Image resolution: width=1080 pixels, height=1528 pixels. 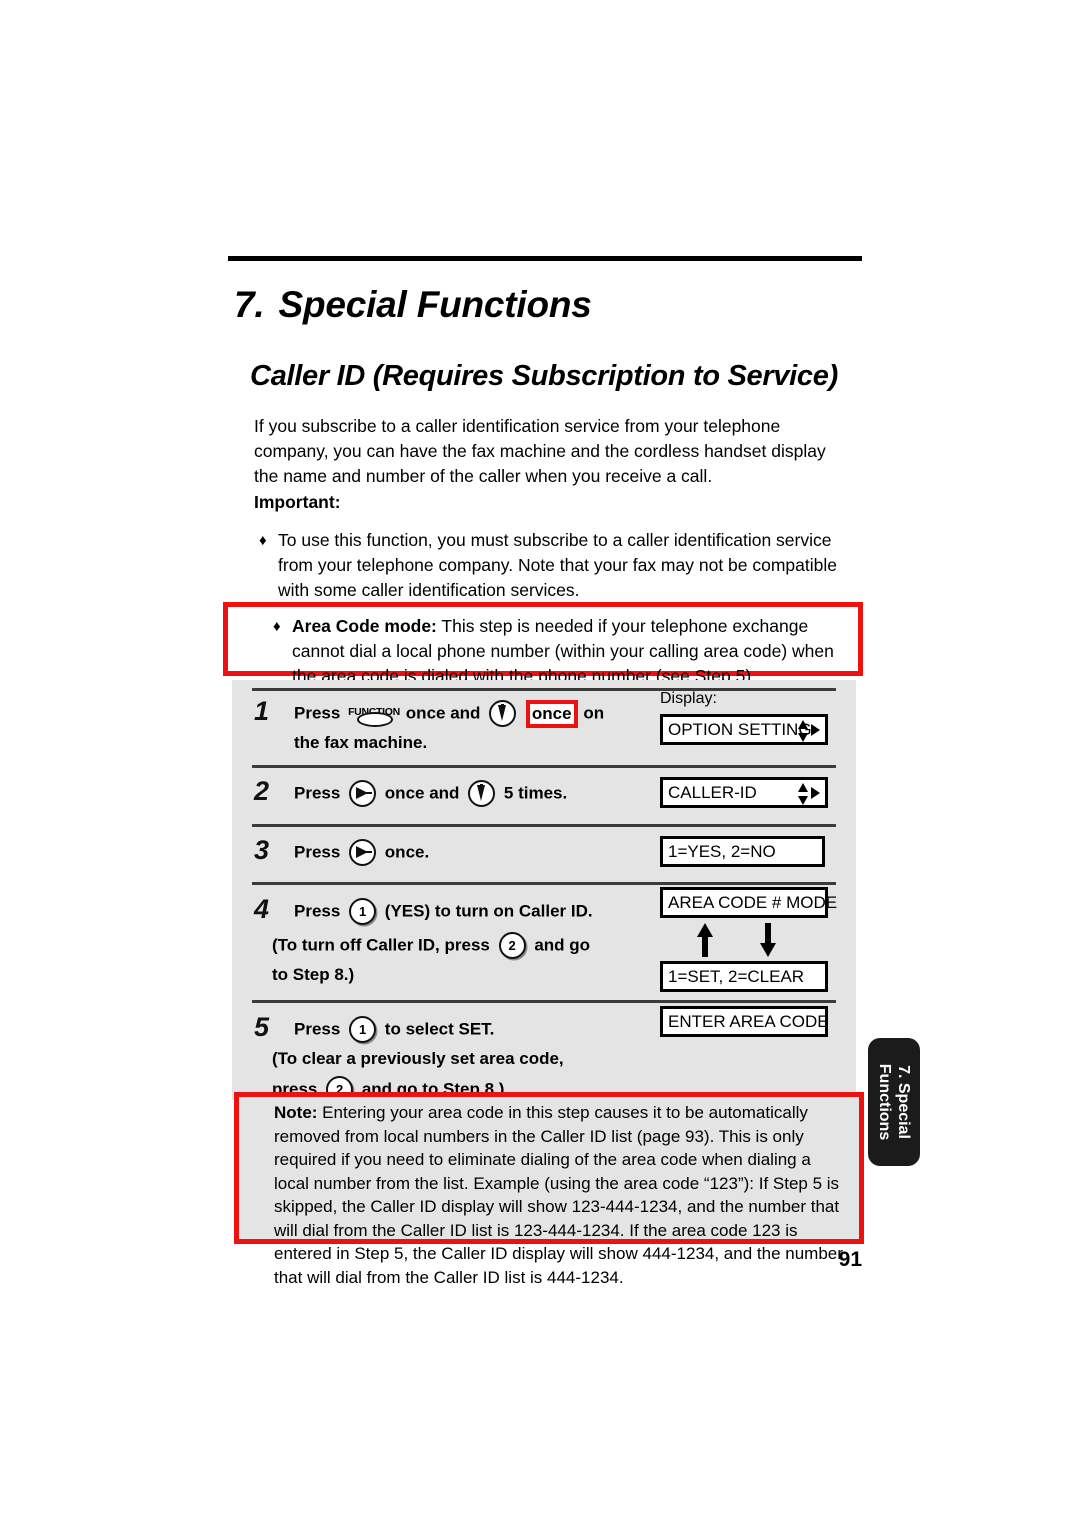 I want to click on header-rule, so click(x=545, y=258).